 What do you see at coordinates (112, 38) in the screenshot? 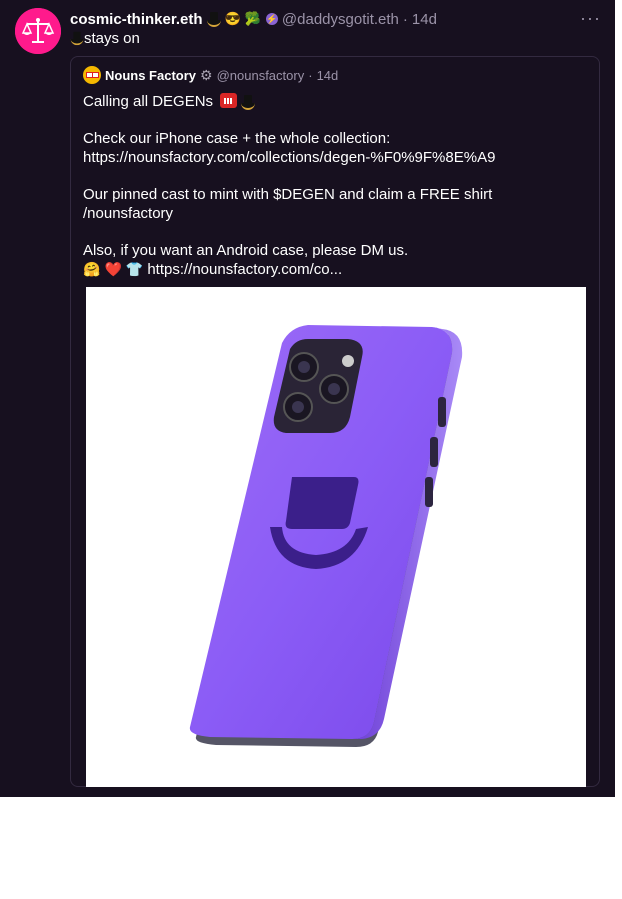
I see `cast-text: stays on` at bounding box center [112, 38].